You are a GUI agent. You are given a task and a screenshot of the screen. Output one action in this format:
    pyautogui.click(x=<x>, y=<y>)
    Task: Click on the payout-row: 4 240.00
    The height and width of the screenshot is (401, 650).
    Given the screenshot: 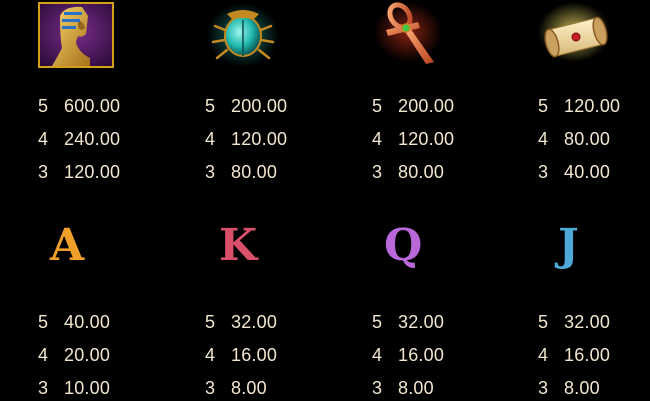 What is the action you would take?
    pyautogui.click(x=113, y=135)
    